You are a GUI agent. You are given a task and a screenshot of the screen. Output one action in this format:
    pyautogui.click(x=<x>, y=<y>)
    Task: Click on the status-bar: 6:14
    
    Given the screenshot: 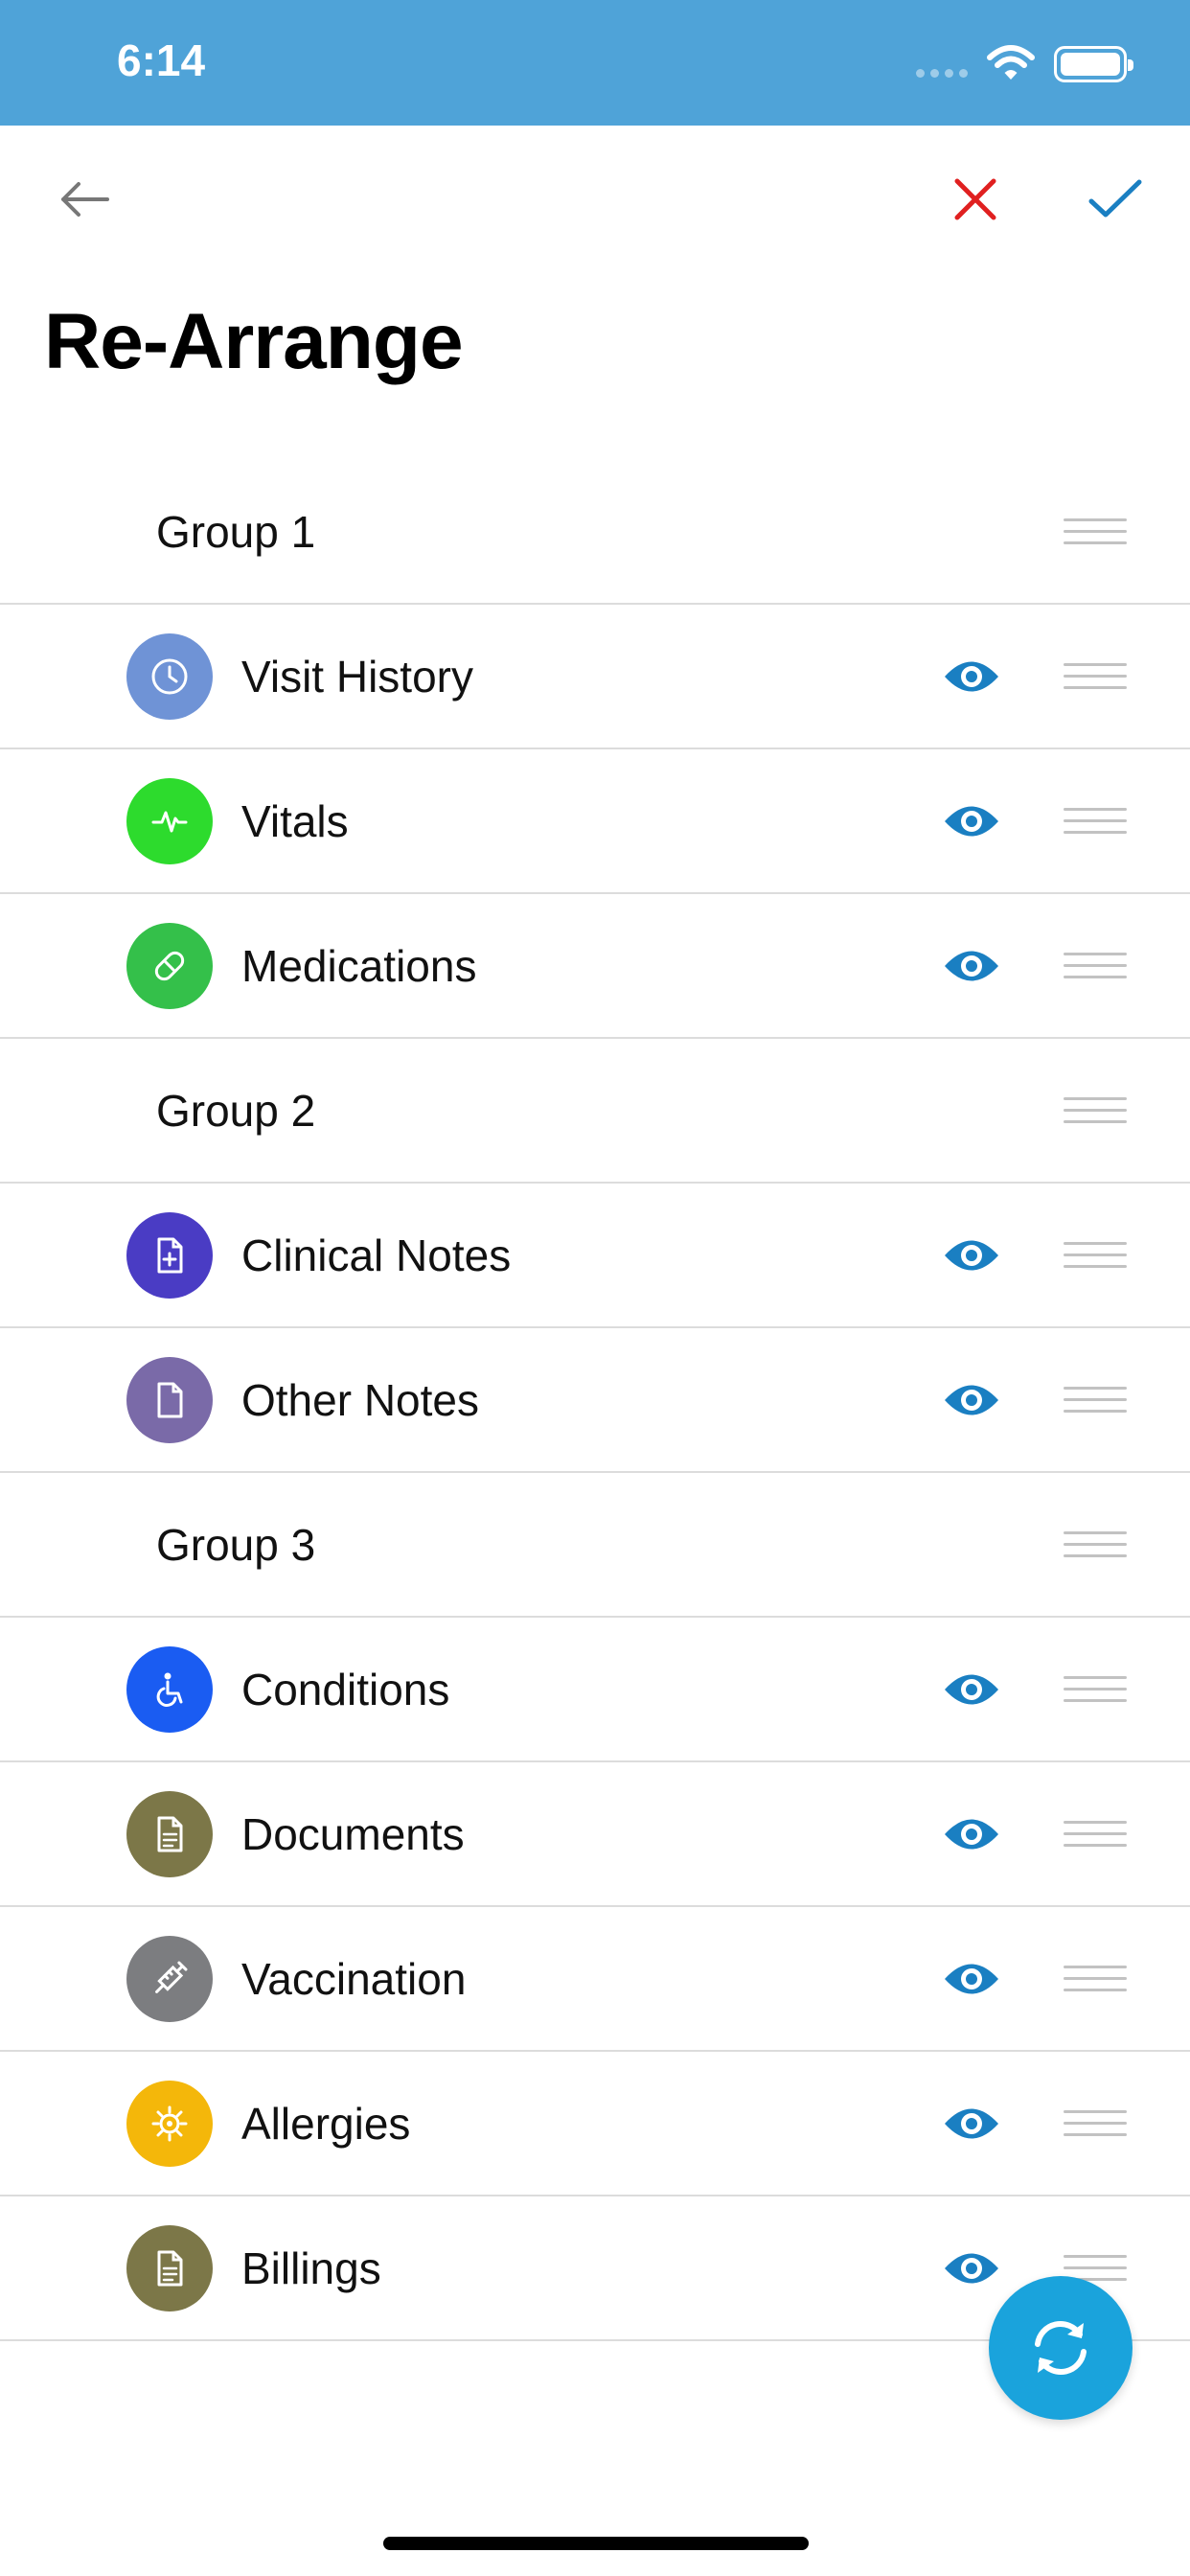 What is the action you would take?
    pyautogui.click(x=595, y=63)
    